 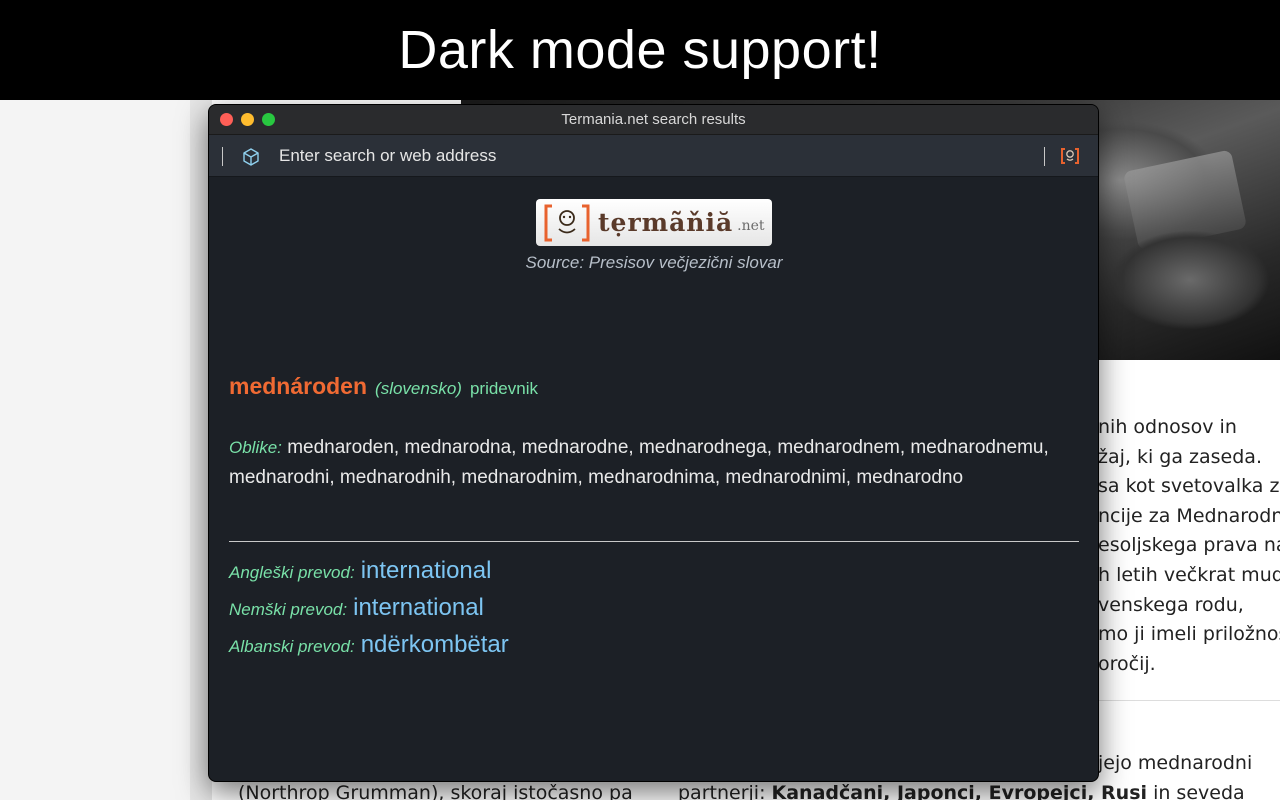 I want to click on background-text-line: žaj, ki ga zaseda., so click(x=1180, y=456).